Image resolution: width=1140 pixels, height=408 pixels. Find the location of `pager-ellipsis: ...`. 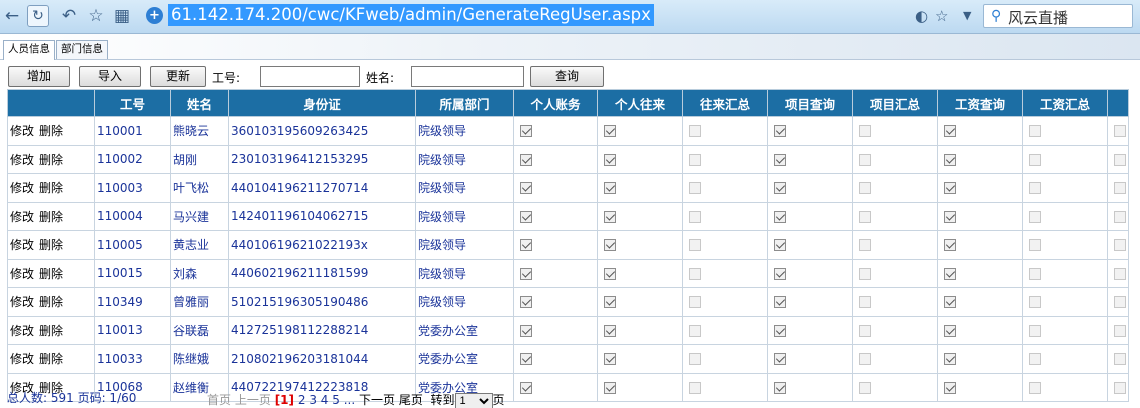

pager-ellipsis: ... is located at coordinates (349, 400).